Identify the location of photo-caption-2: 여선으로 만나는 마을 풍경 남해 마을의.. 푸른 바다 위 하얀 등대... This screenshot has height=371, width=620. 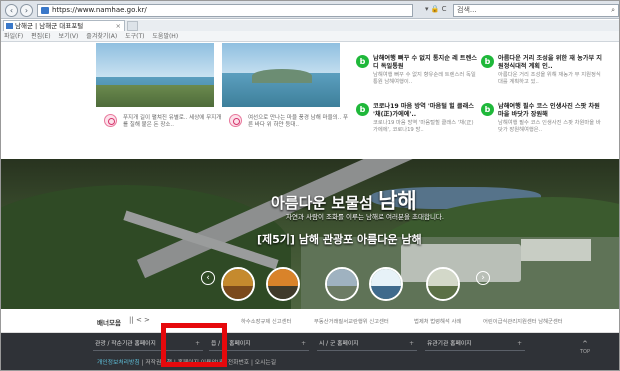
(289, 124).